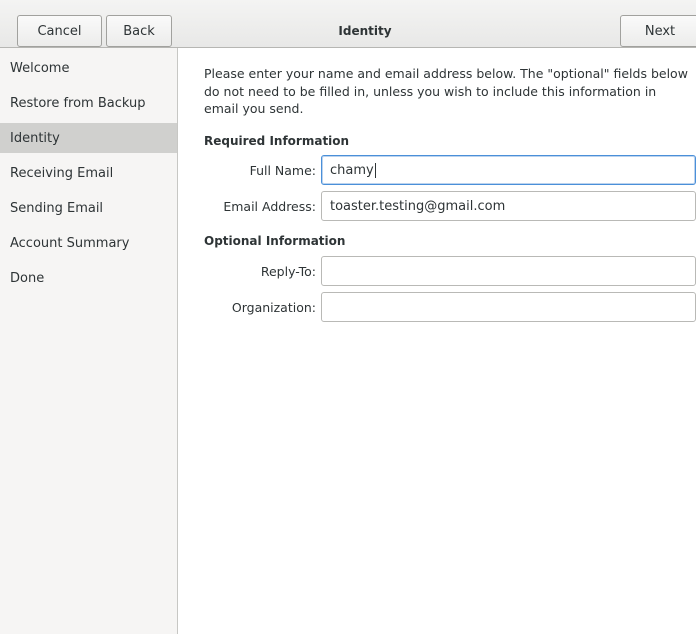 The height and width of the screenshot is (634, 696). I want to click on required-info-heading: Required Information, so click(277, 141).